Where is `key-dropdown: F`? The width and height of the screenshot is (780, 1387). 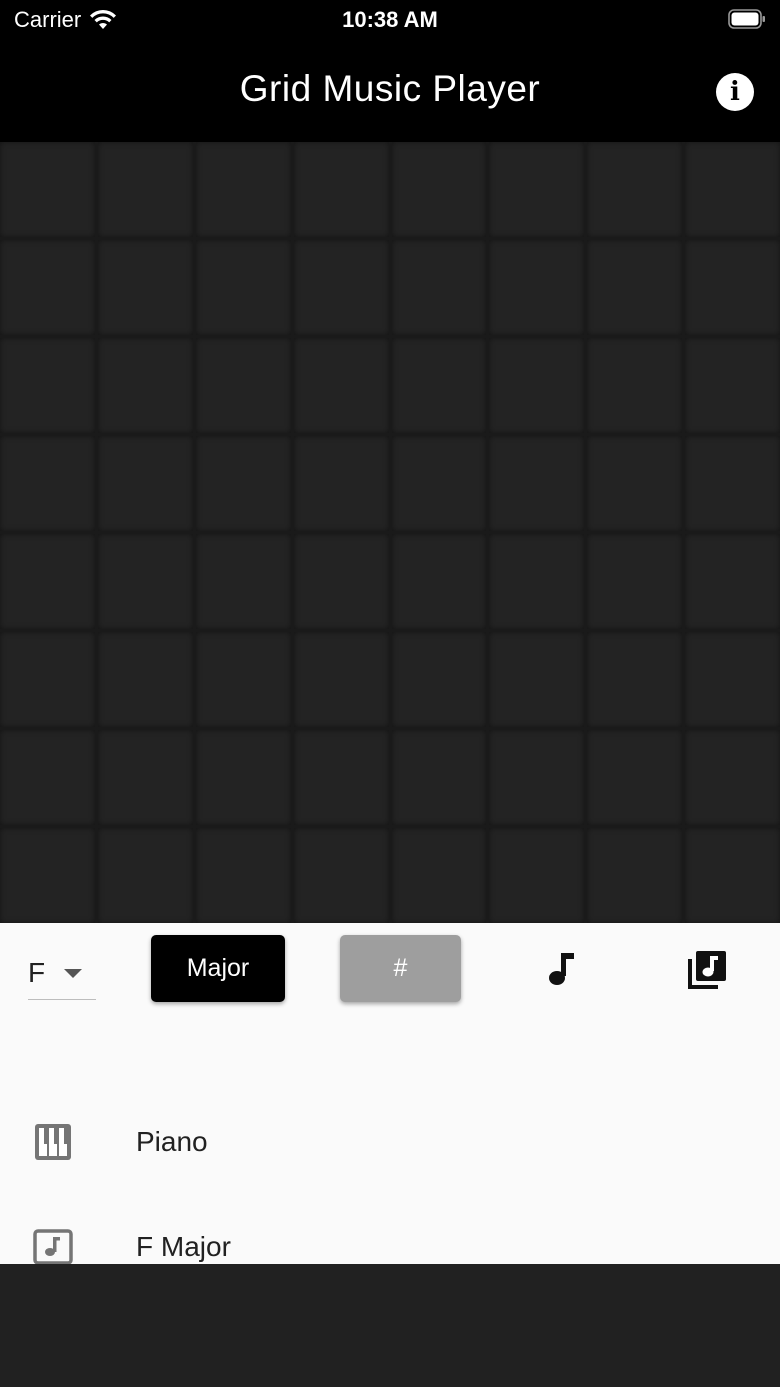 key-dropdown: F is located at coordinates (62, 975).